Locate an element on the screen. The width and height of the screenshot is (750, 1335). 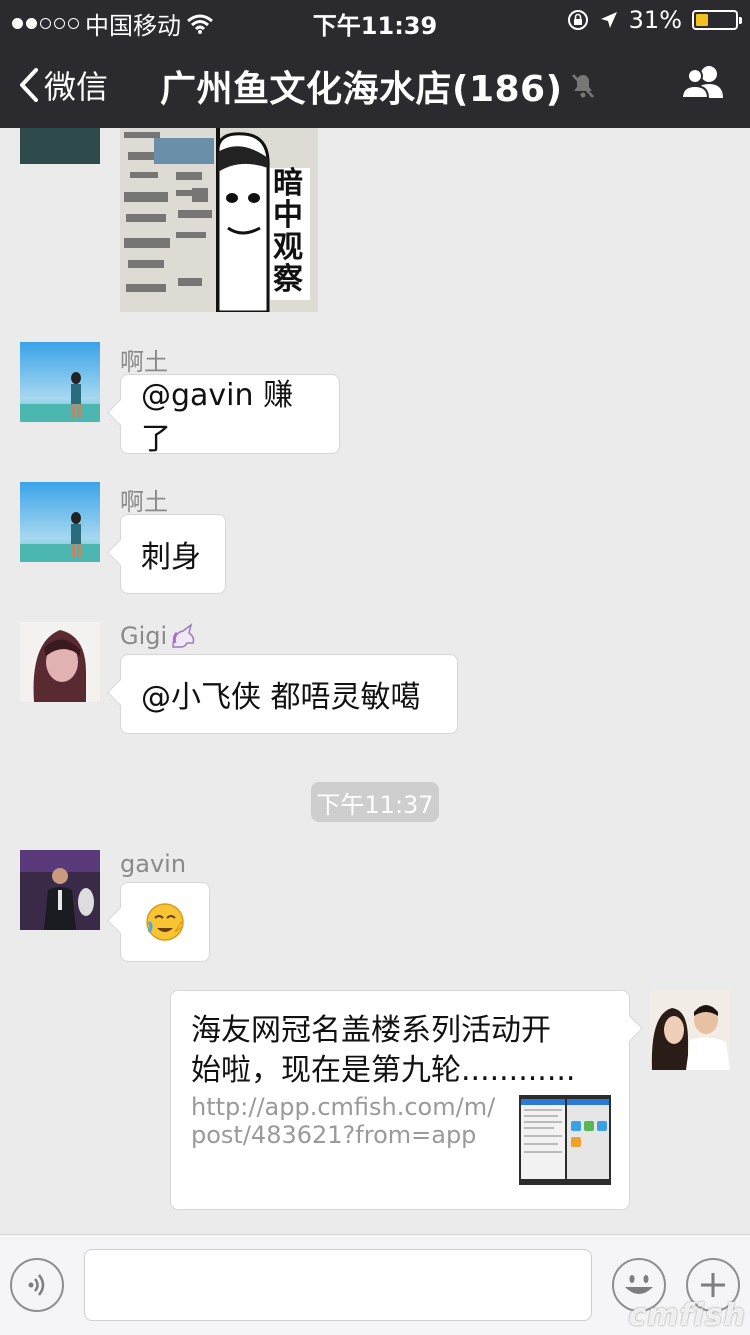
mute-icon is located at coordinates (582, 86).